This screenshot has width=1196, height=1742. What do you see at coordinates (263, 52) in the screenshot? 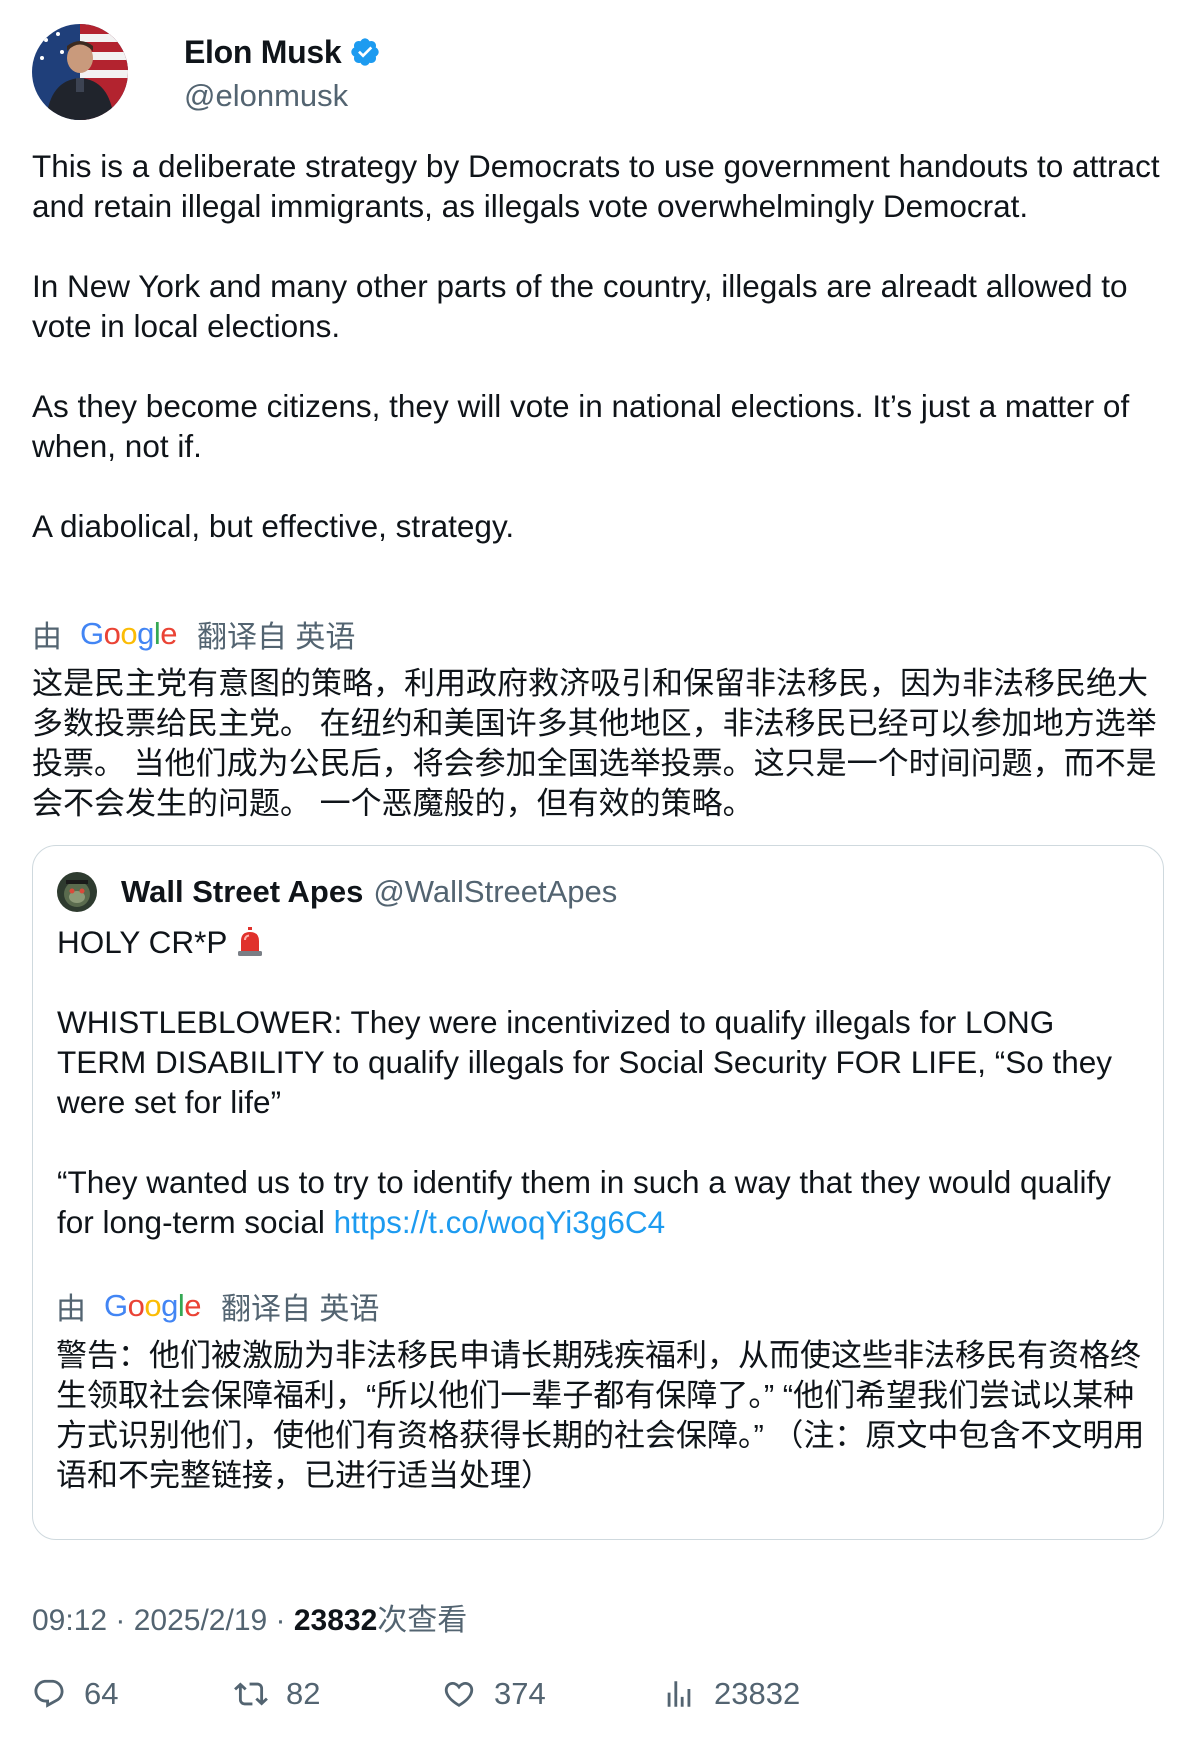
I see `author-display-name: Elon Musk` at bounding box center [263, 52].